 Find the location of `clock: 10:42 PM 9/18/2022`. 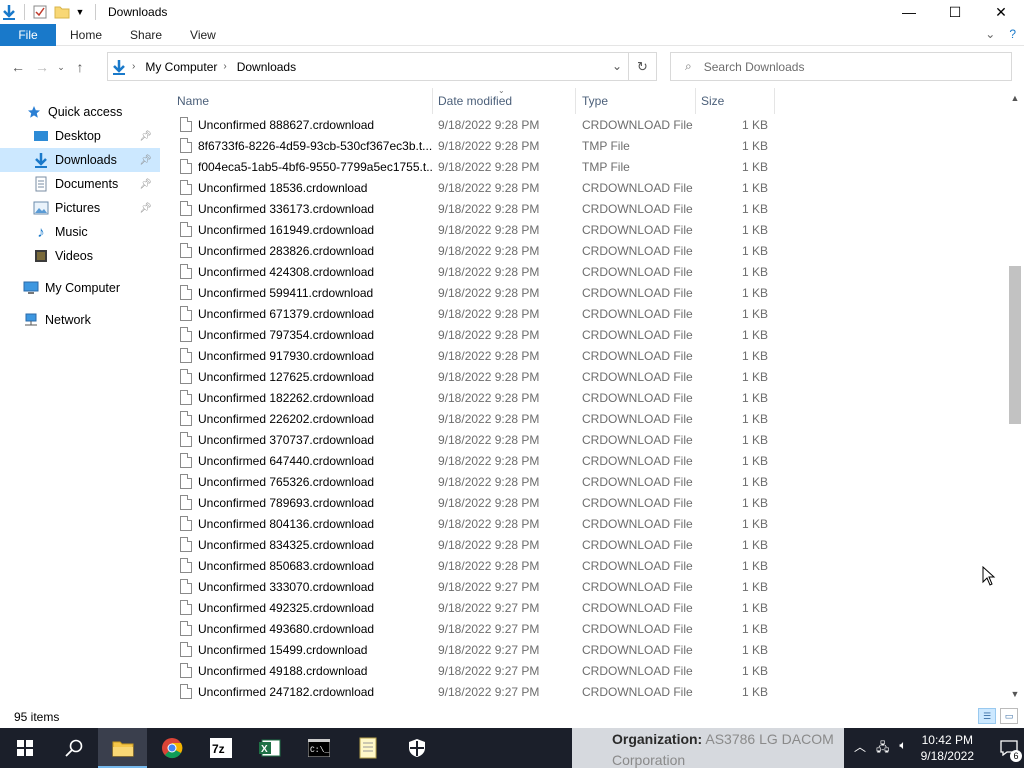

clock: 10:42 PM 9/18/2022 is located at coordinates (947, 748).